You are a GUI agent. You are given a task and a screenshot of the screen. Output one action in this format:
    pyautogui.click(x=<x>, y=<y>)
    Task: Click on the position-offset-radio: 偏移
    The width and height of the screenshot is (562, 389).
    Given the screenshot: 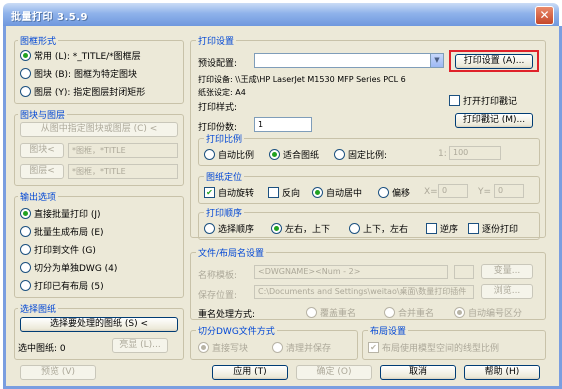 What is the action you would take?
    pyautogui.click(x=394, y=192)
    